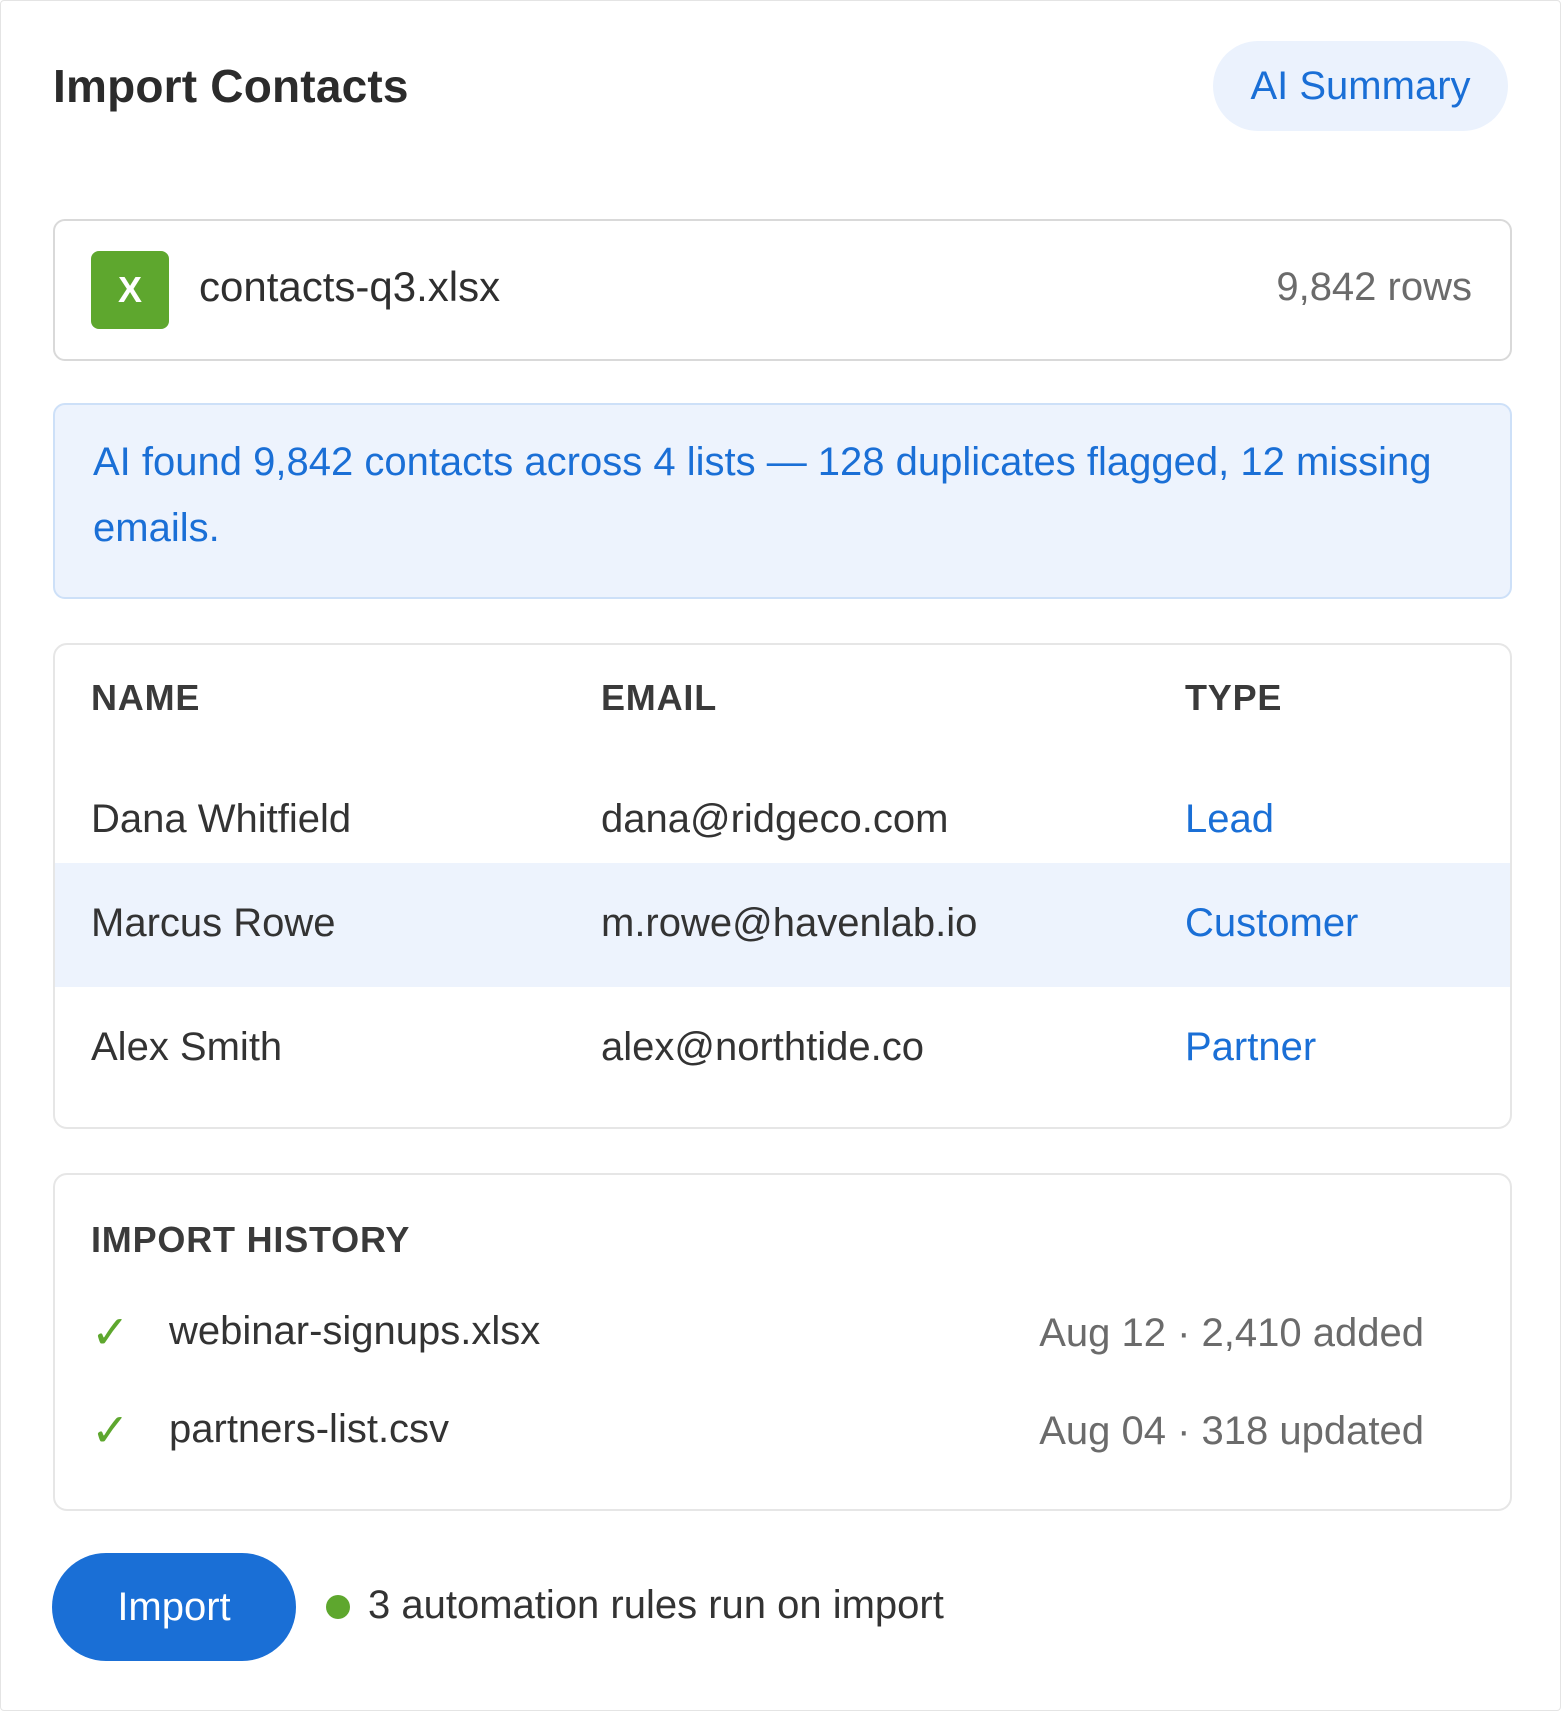  Describe the element at coordinates (775, 819) in the screenshot. I see `cell-email: dana@ridgeco.com` at that location.